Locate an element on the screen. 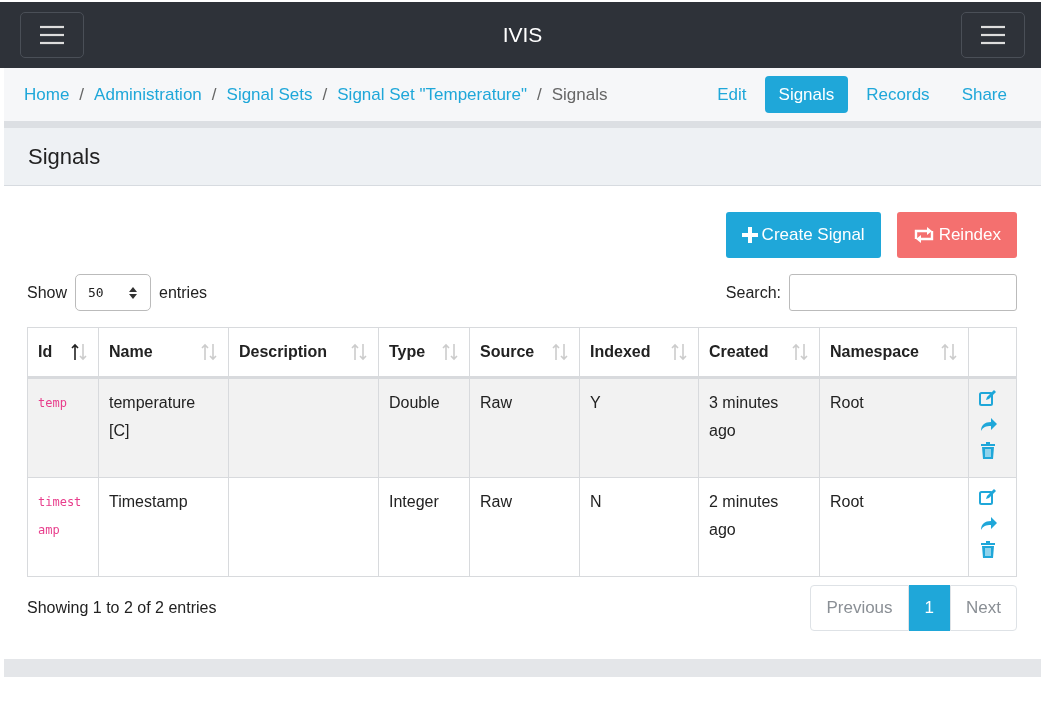 The width and height of the screenshot is (1041, 701). table-cell: N is located at coordinates (639, 527).